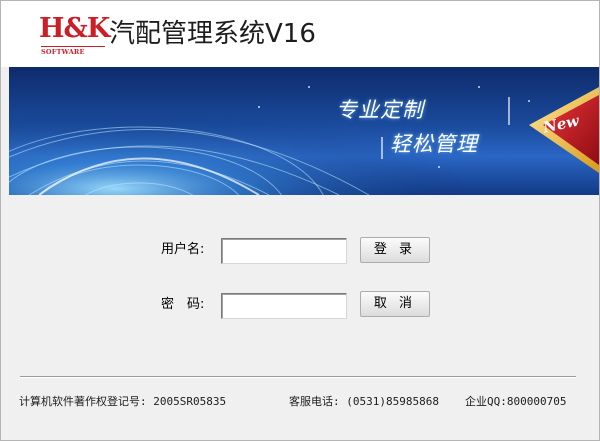 The height and width of the screenshot is (441, 600). What do you see at coordinates (284, 251) in the screenshot?
I see `username-input` at bounding box center [284, 251].